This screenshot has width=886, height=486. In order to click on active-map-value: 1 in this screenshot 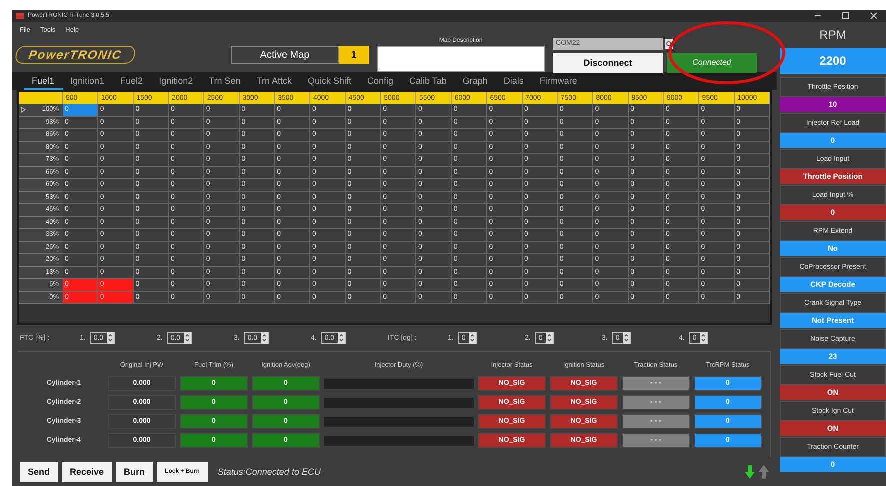, I will do `click(354, 55)`.